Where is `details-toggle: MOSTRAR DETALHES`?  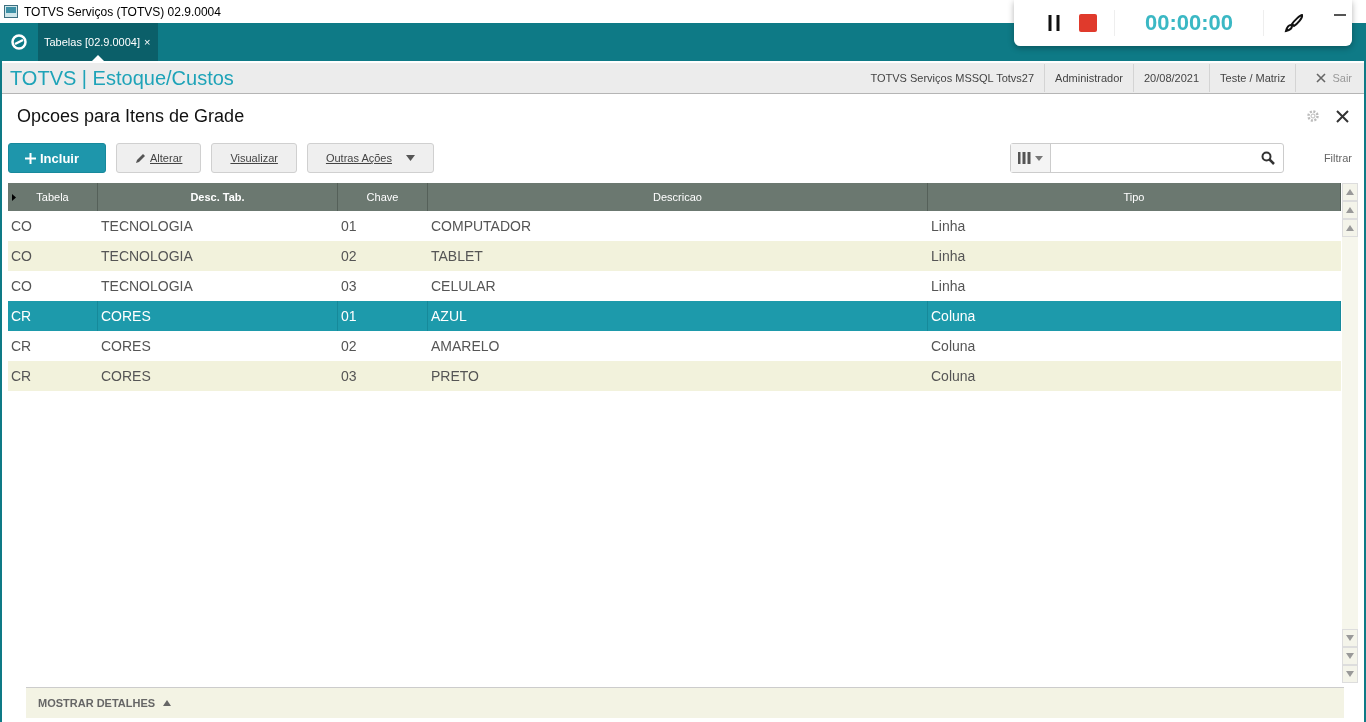
details-toggle: MOSTRAR DETALHES is located at coordinates (105, 703).